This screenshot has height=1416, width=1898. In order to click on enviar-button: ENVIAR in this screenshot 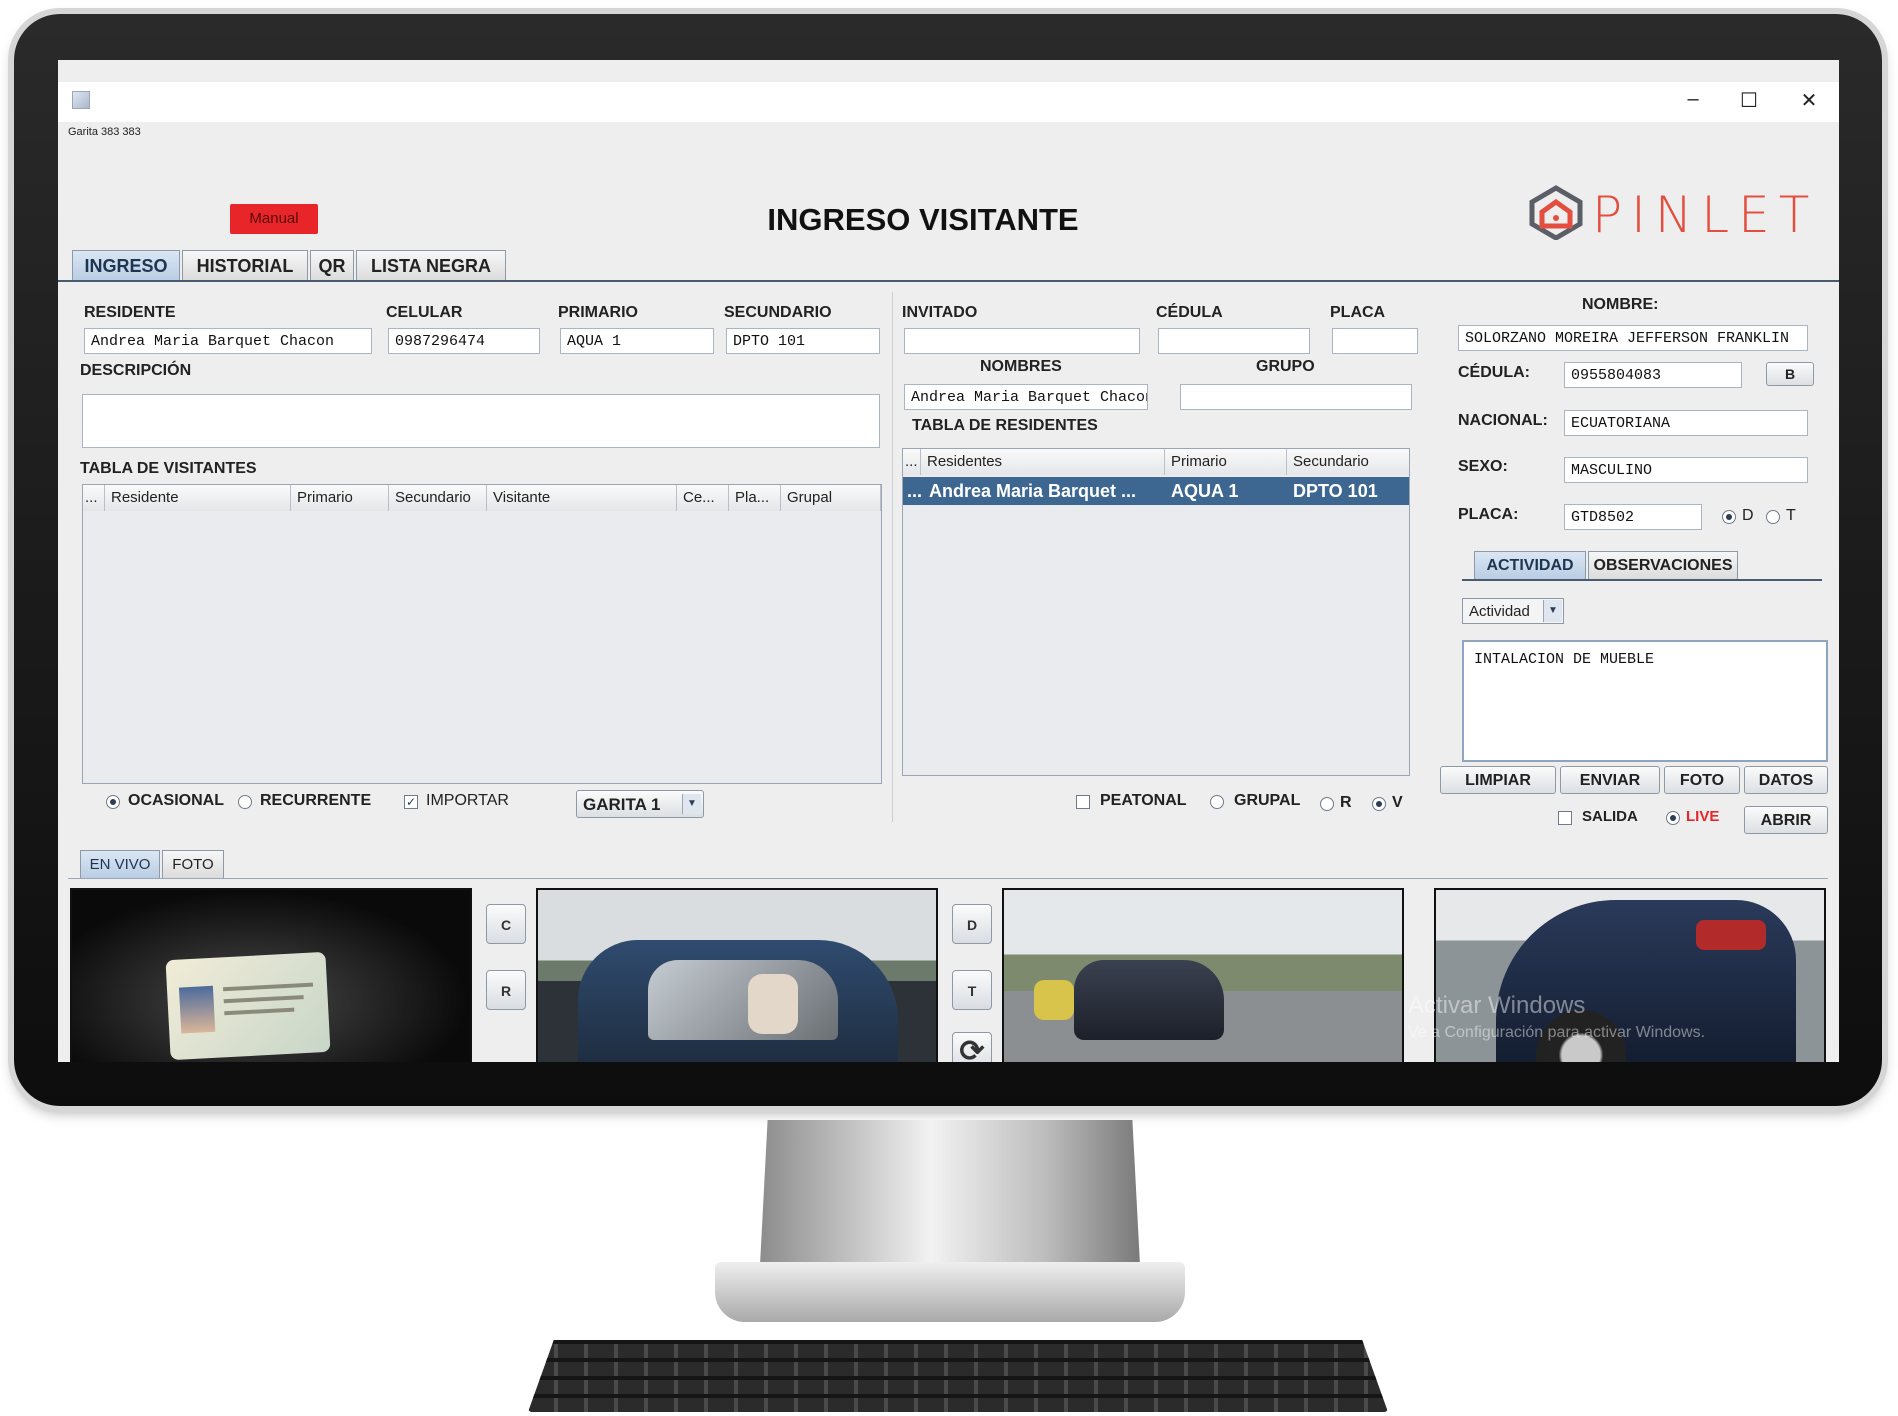, I will do `click(1610, 780)`.